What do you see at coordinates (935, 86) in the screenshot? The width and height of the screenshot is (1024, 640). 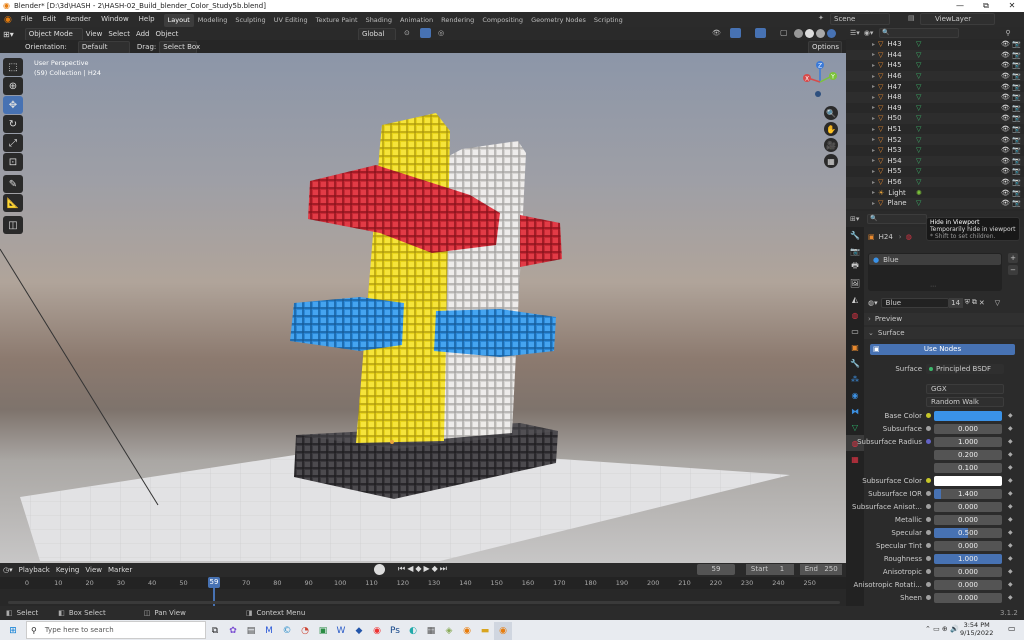 I see `outliner-row: ▸ ▽ H47 ▽ 👁 📷` at bounding box center [935, 86].